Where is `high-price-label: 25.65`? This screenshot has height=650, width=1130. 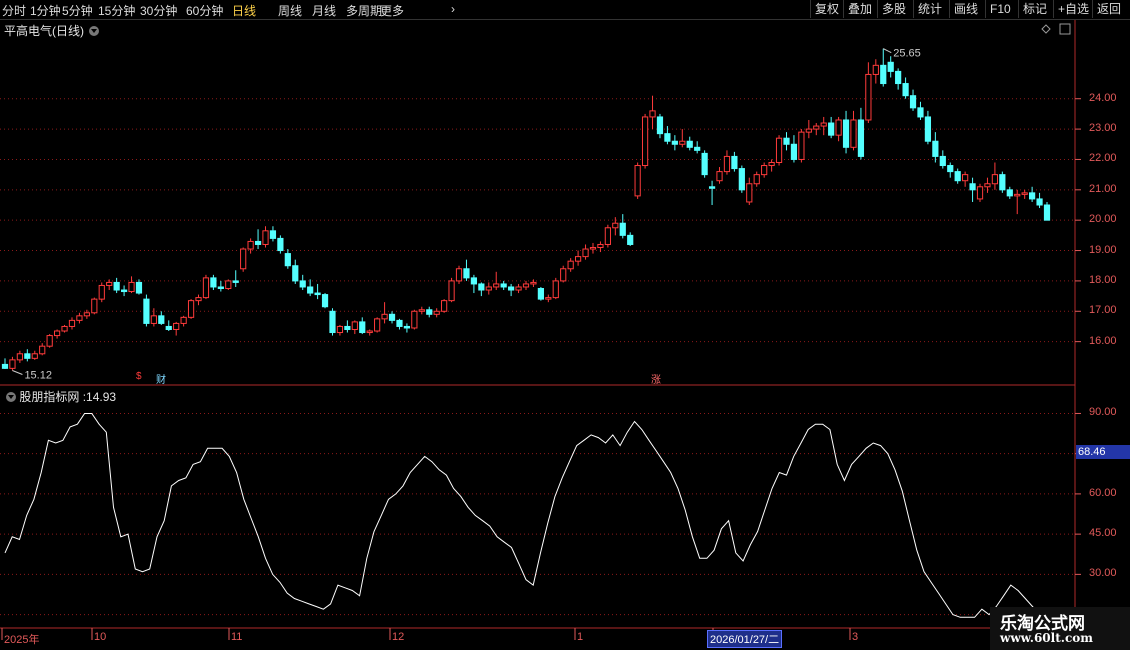
high-price-label: 25.65 is located at coordinates (907, 54).